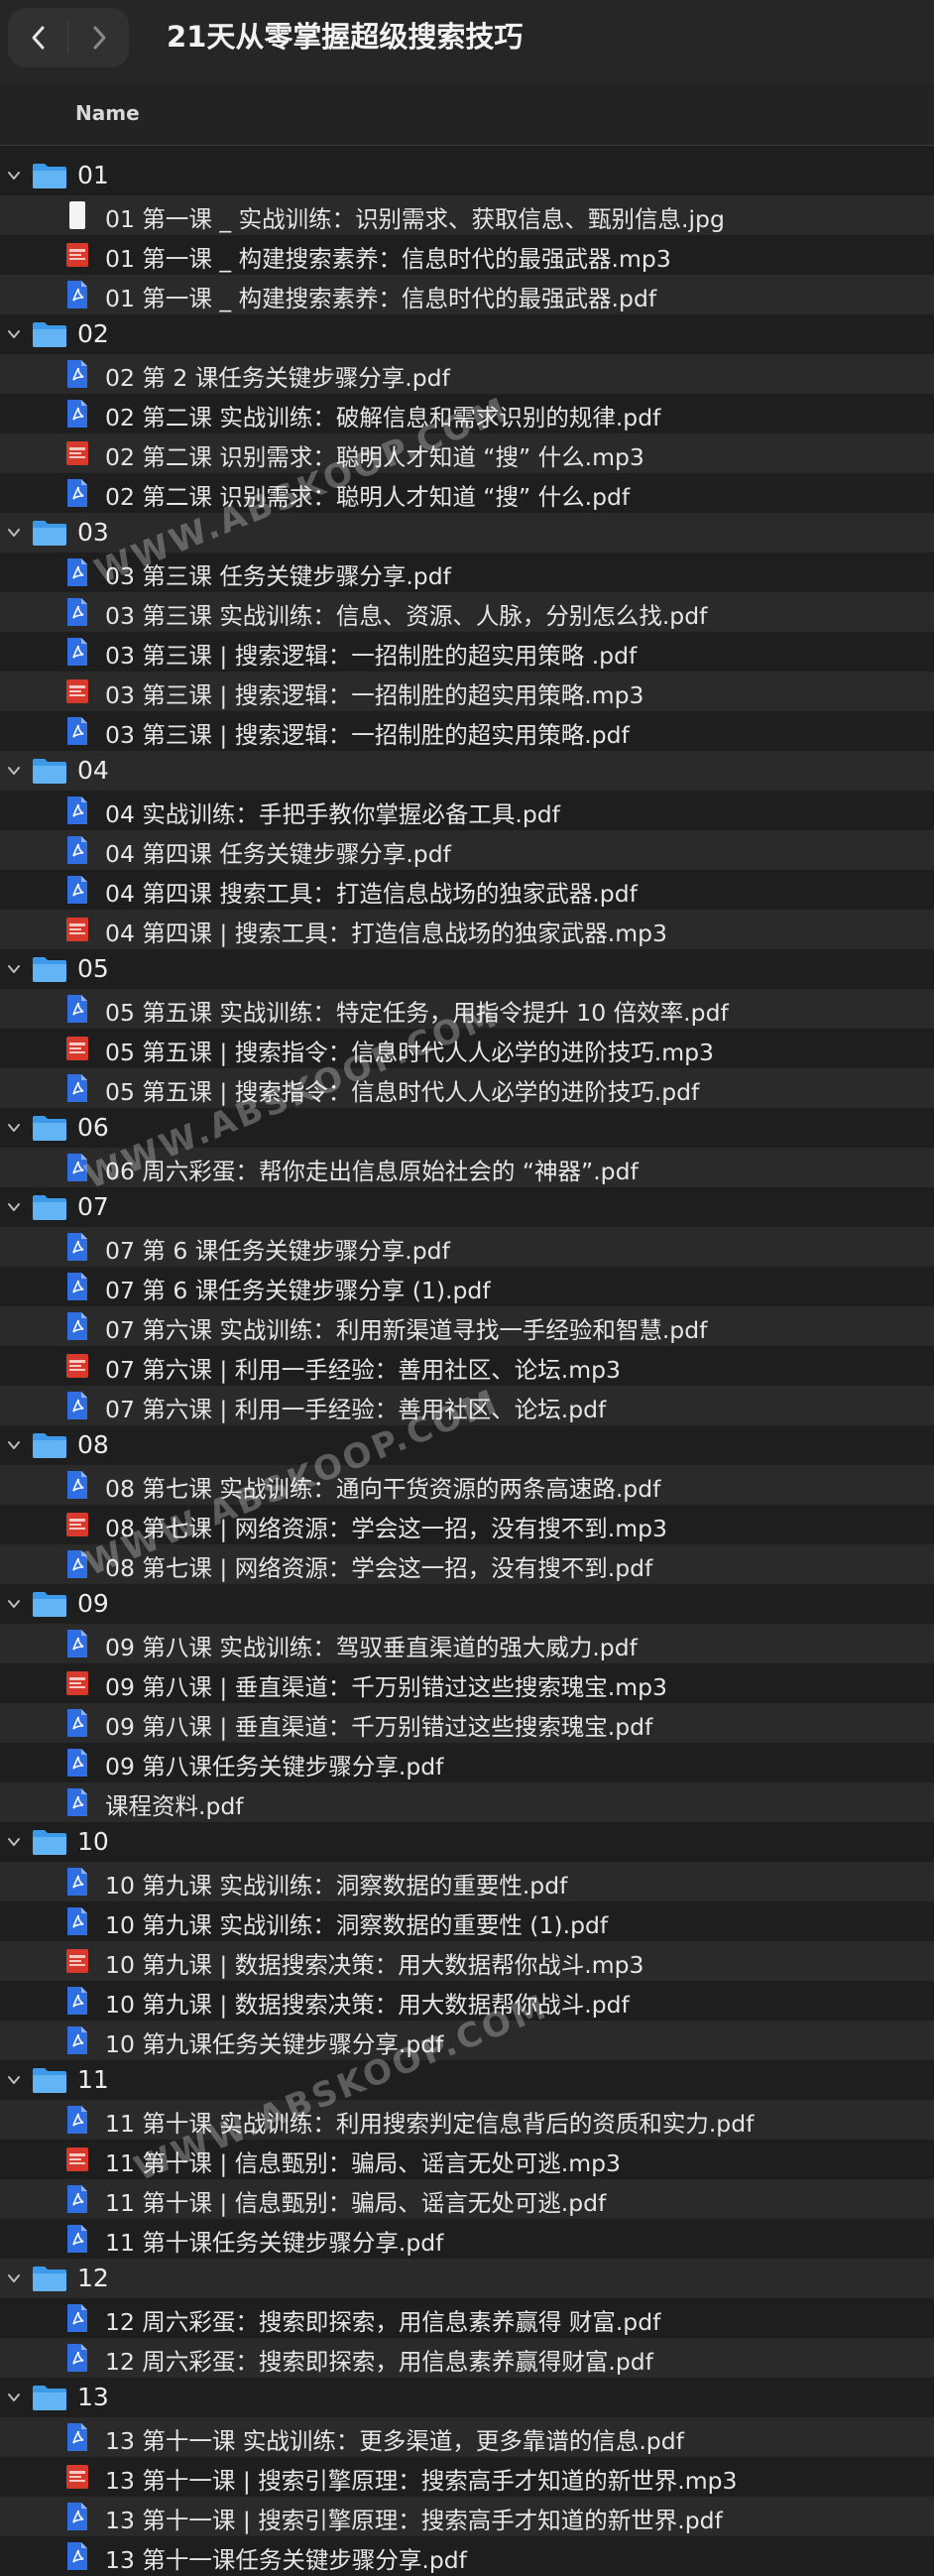 This screenshot has height=2576, width=934. I want to click on file-row: 13 第十一课 | 搜索引擎原理：搜索高手才知道的新世界.pdf, so click(467, 2516).